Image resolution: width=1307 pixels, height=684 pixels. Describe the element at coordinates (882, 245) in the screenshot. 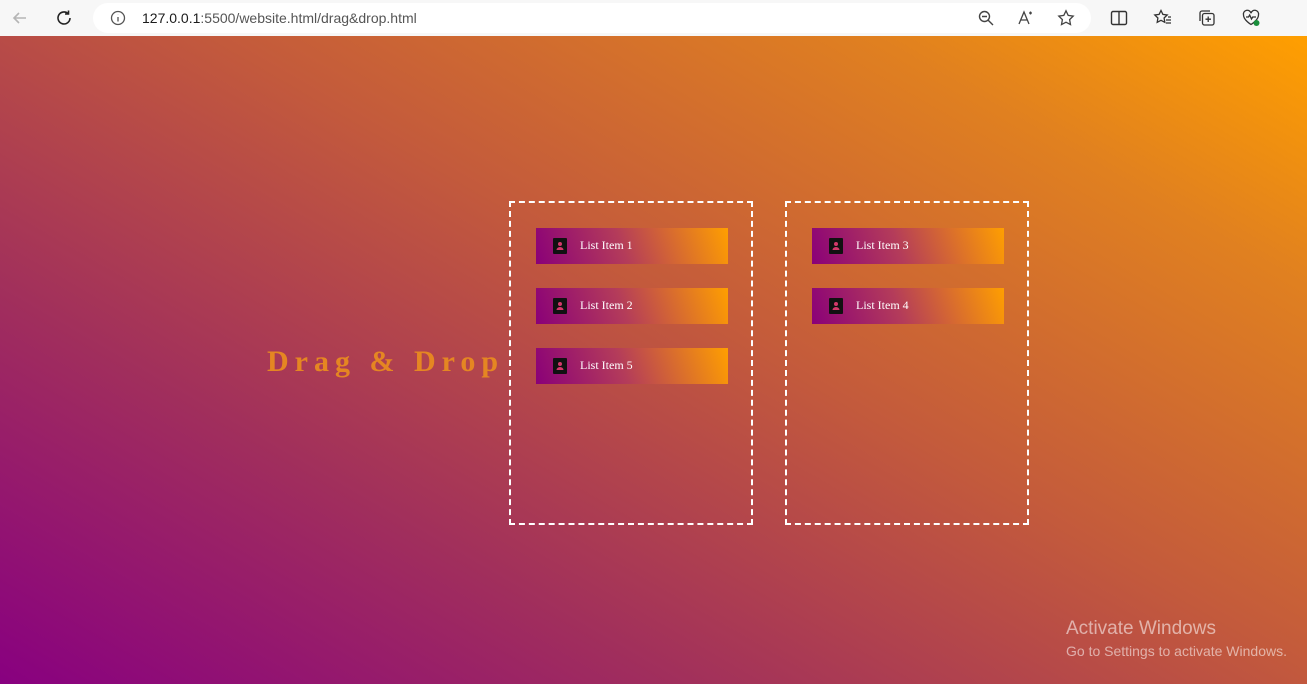

I see `list-item-label: List Item 3` at that location.